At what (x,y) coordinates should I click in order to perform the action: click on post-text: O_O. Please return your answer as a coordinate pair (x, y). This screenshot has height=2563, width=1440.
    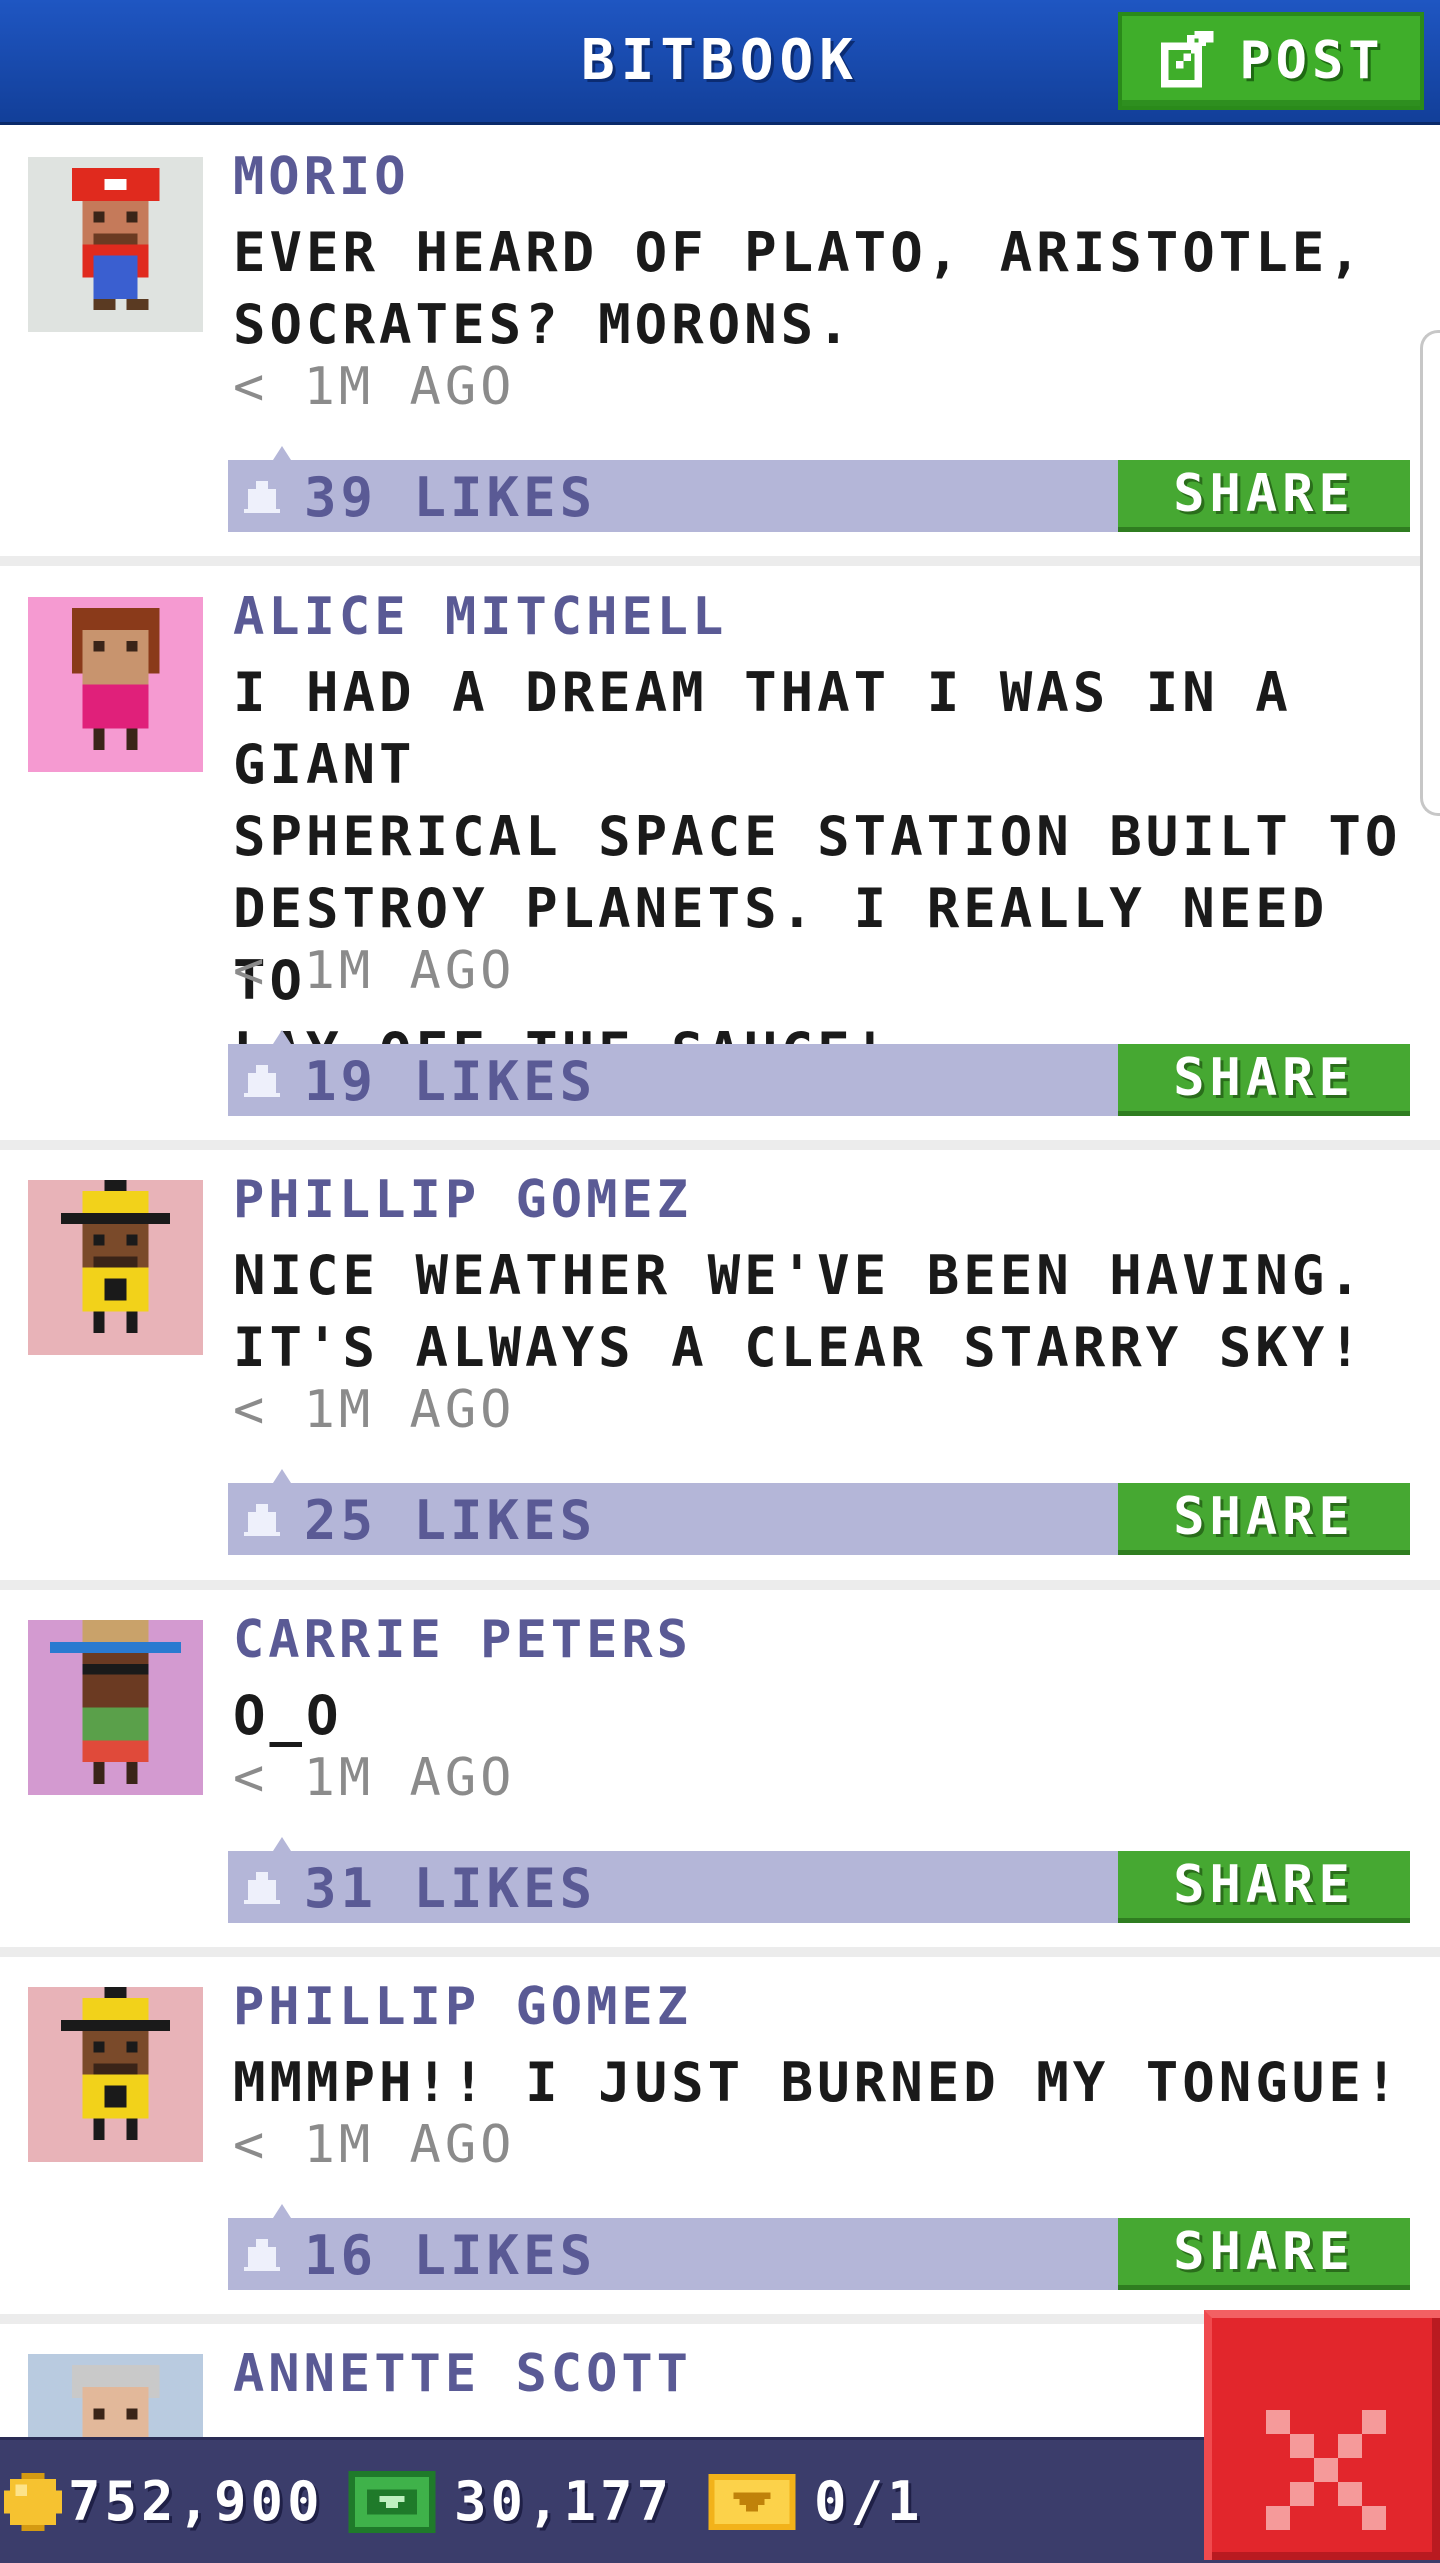
    Looking at the image, I should click on (288, 1715).